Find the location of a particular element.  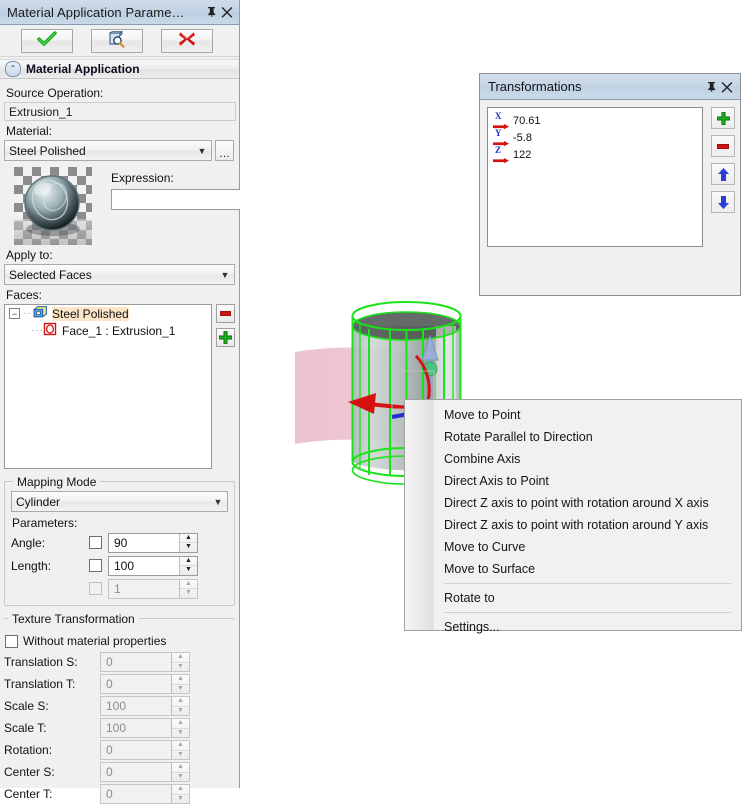

menu-item-move-to-curve: Move to Curve is located at coordinates (573, 547).